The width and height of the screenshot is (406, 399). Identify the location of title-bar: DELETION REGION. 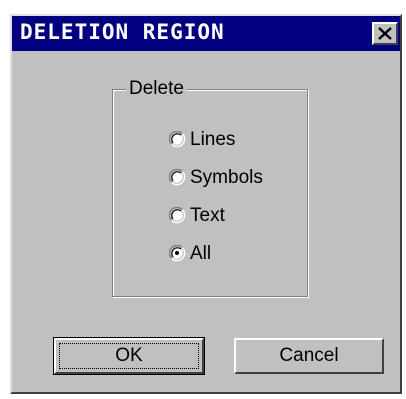
(206, 33).